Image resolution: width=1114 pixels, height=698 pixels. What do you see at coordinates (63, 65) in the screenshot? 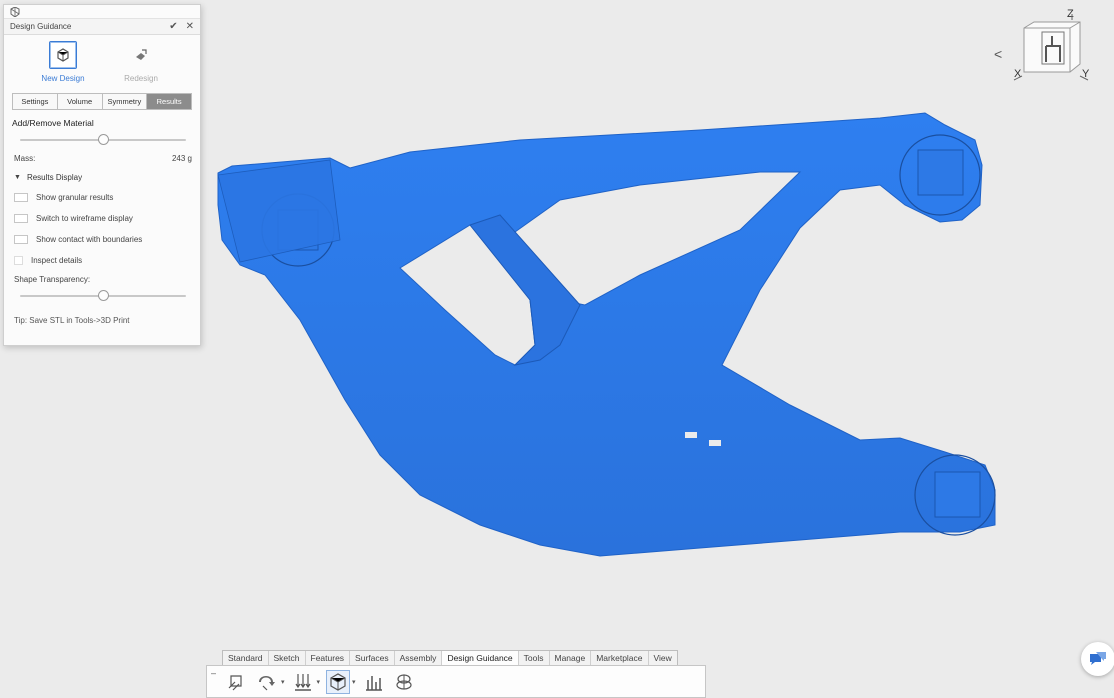
I see `new-design-button: New Design` at bounding box center [63, 65].